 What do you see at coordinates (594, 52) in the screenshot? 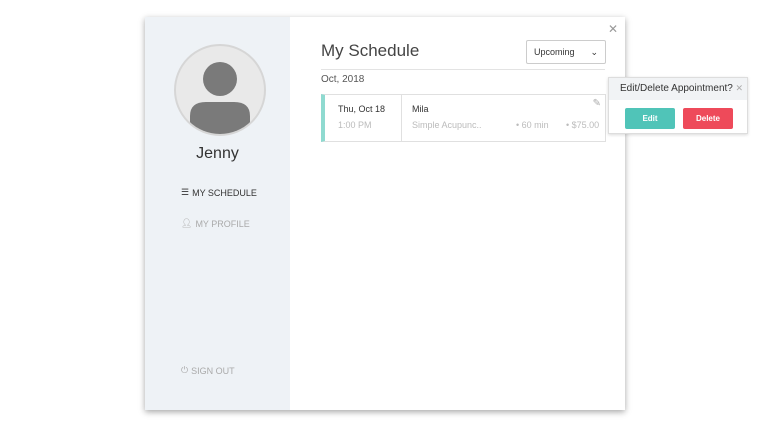
I see `chevron-down-icon: ⌄` at bounding box center [594, 52].